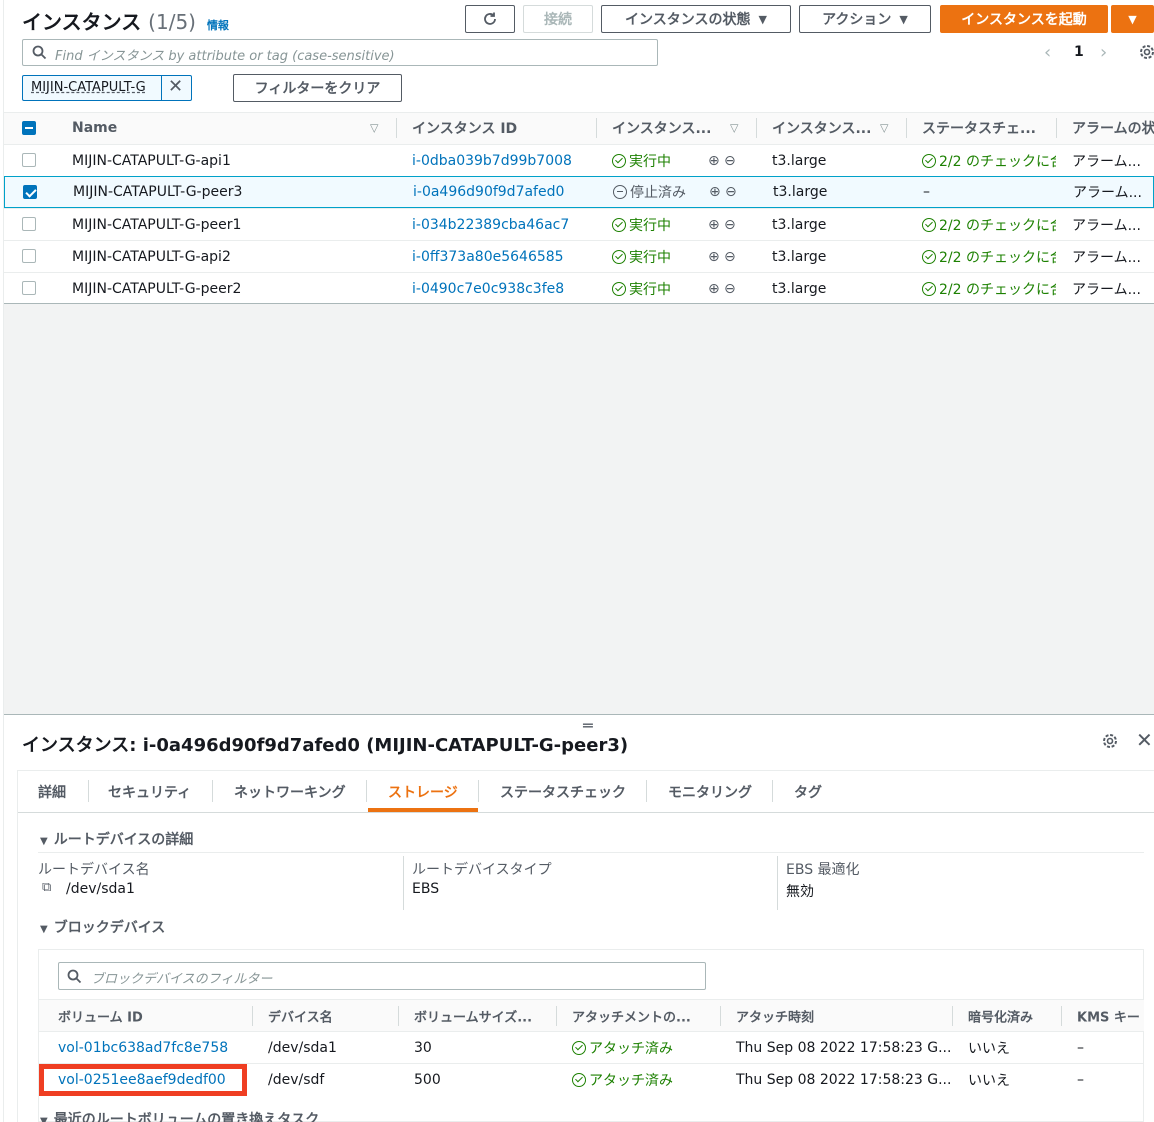 Image resolution: width=1154 pixels, height=1122 pixels. What do you see at coordinates (1000, 1016) in the screenshot?
I see `col-header-encrypted: 暗号化済み` at bounding box center [1000, 1016].